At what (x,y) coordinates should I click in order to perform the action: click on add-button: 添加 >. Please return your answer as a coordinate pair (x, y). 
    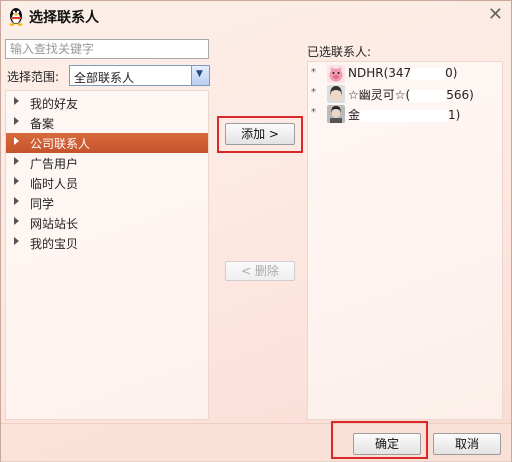
    Looking at the image, I should click on (260, 134).